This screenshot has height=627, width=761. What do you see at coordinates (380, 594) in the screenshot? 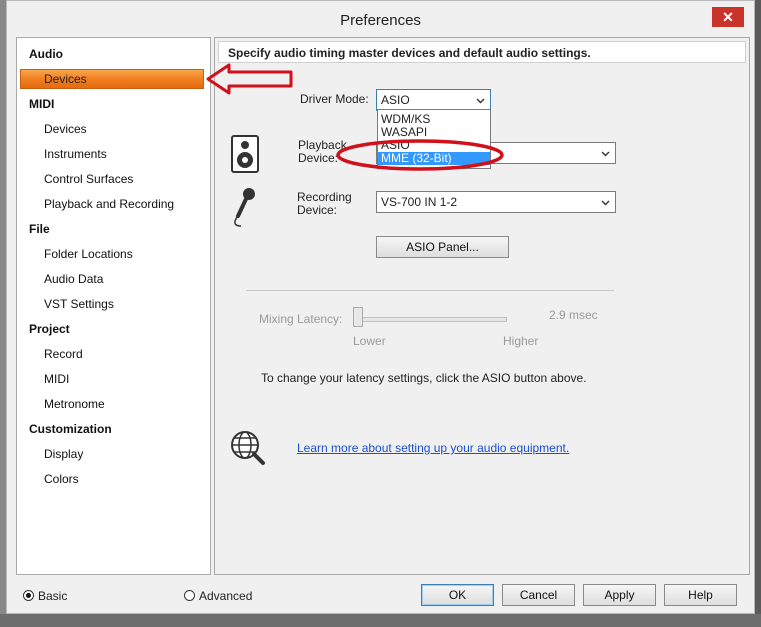
I see `dialog-footer: Basic Advanced OK Cancel Apply Help` at bounding box center [380, 594].